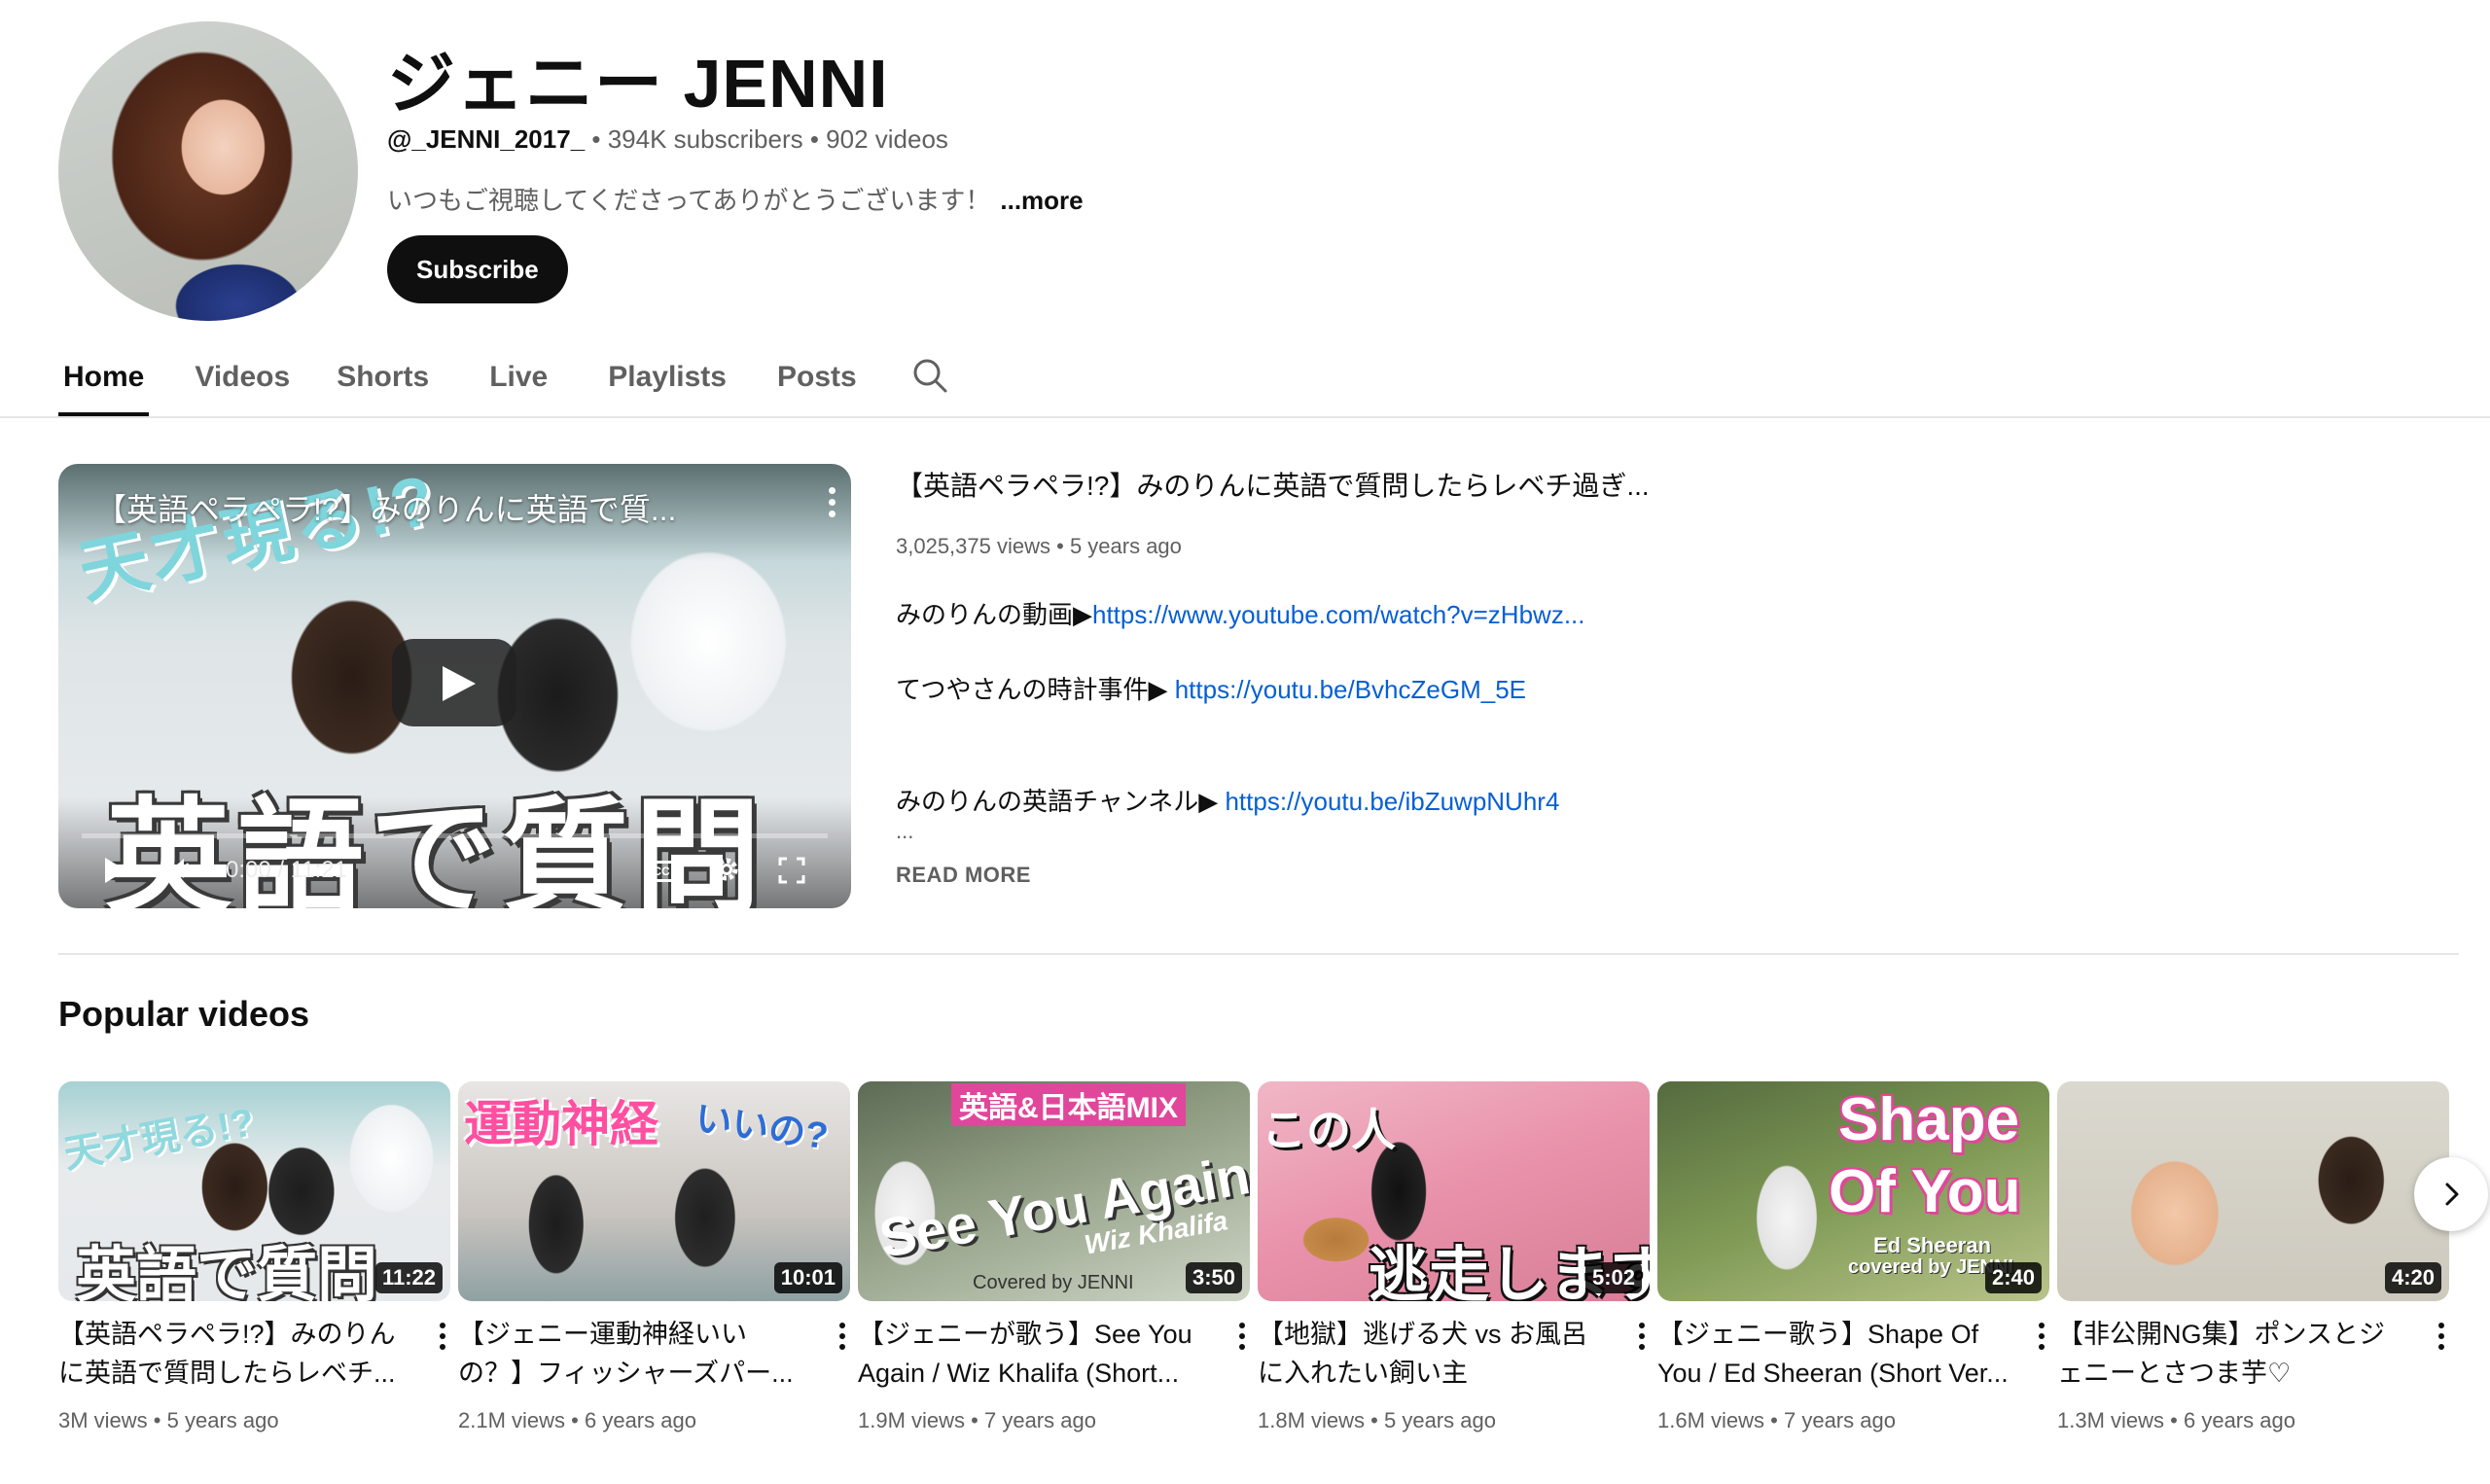  What do you see at coordinates (103, 1420) in the screenshot?
I see `video-views: 3M views` at bounding box center [103, 1420].